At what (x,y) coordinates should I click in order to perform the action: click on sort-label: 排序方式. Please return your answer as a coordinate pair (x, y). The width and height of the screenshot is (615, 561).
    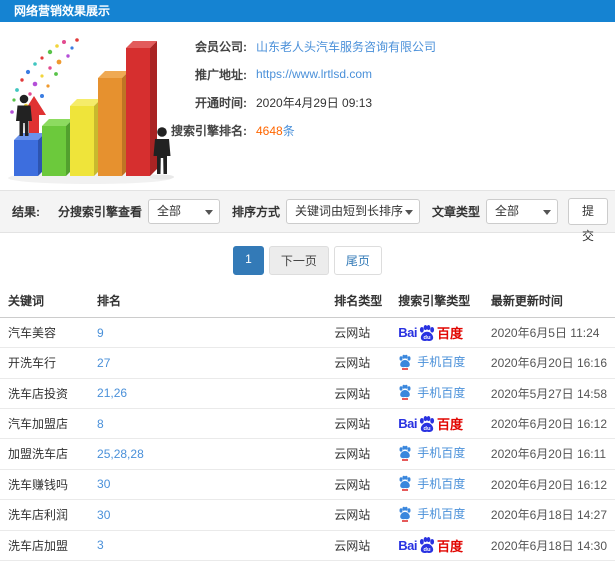
    Looking at the image, I should click on (256, 212).